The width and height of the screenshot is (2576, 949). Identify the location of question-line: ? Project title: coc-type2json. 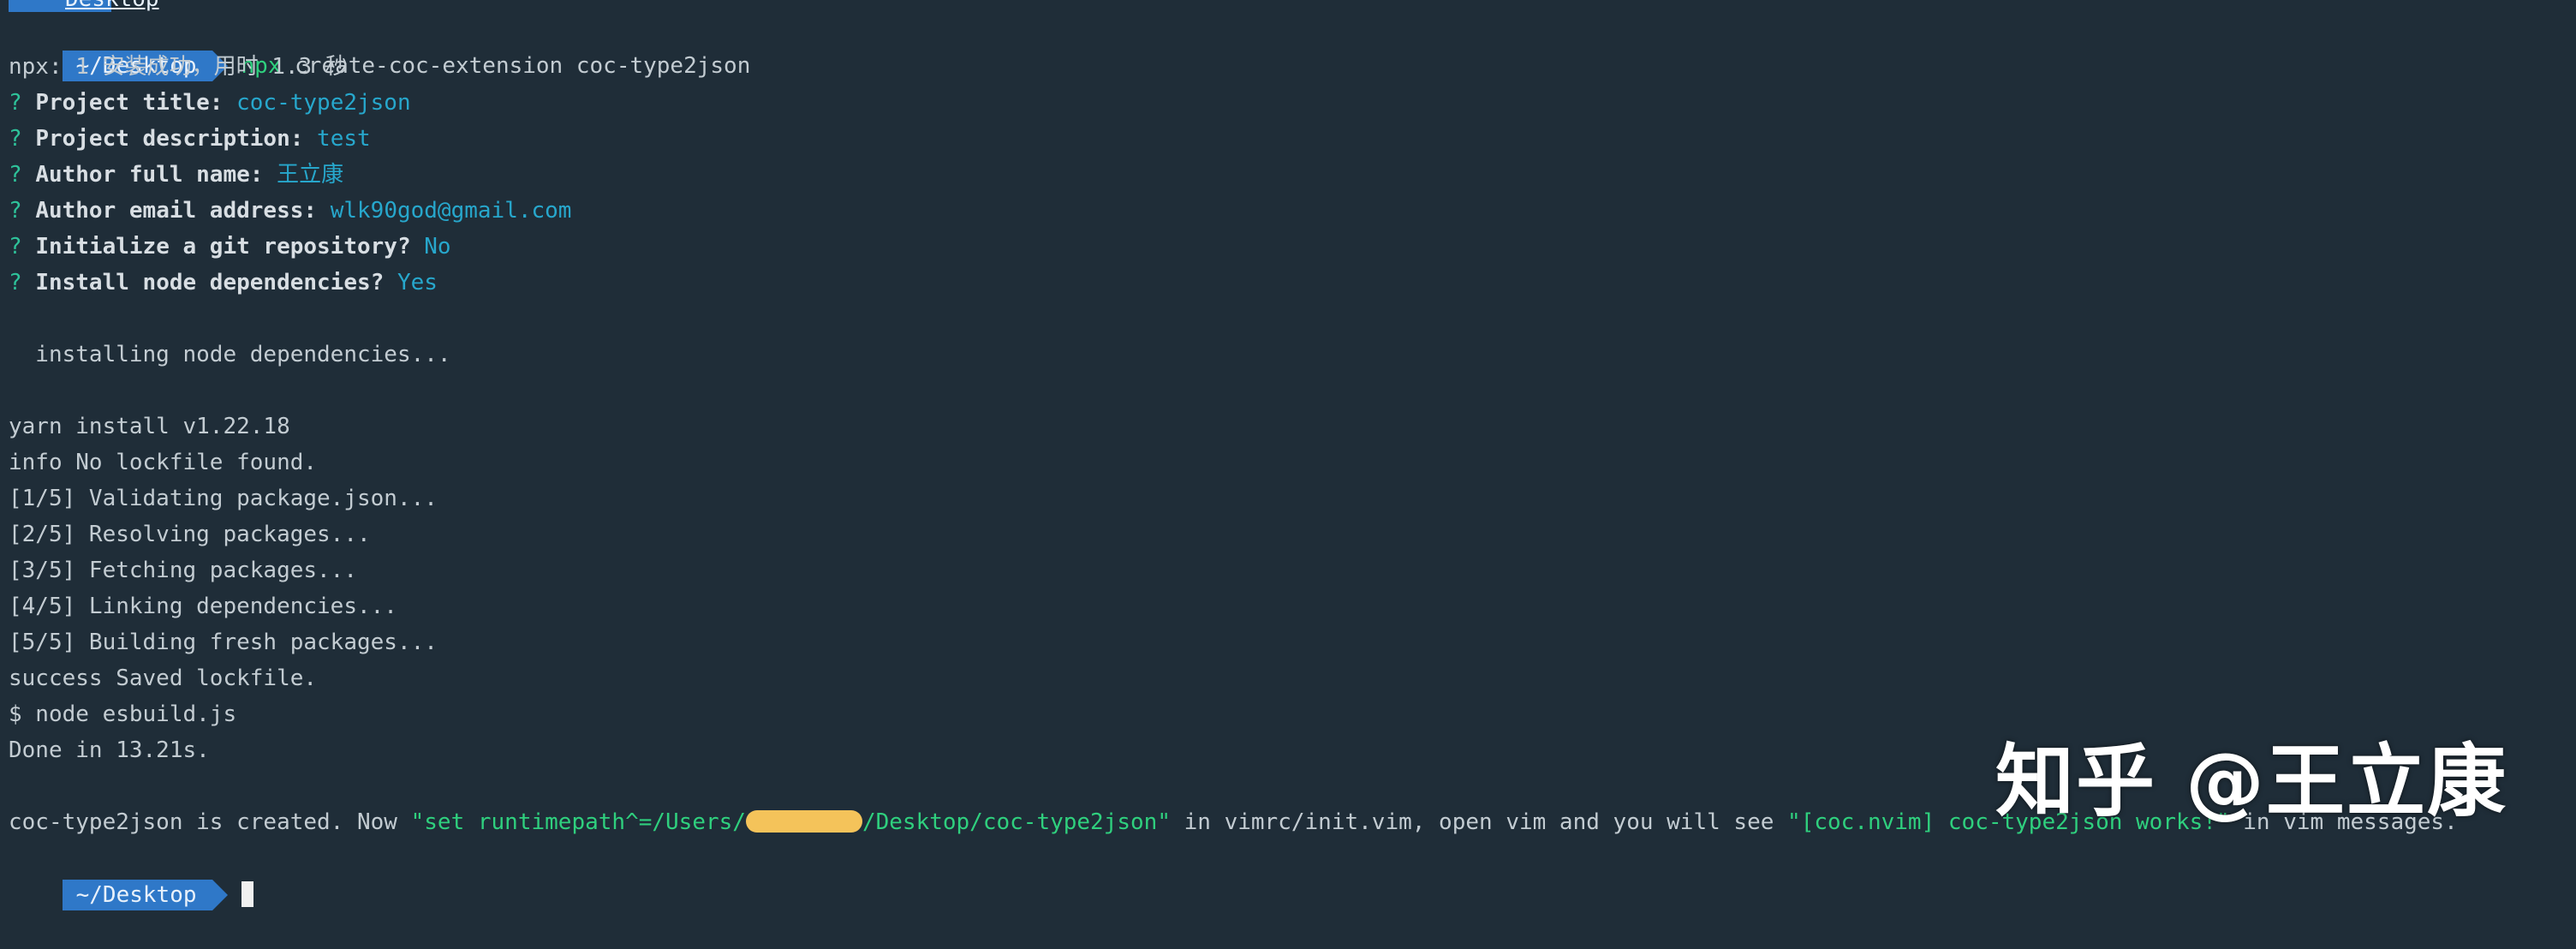
(210, 103).